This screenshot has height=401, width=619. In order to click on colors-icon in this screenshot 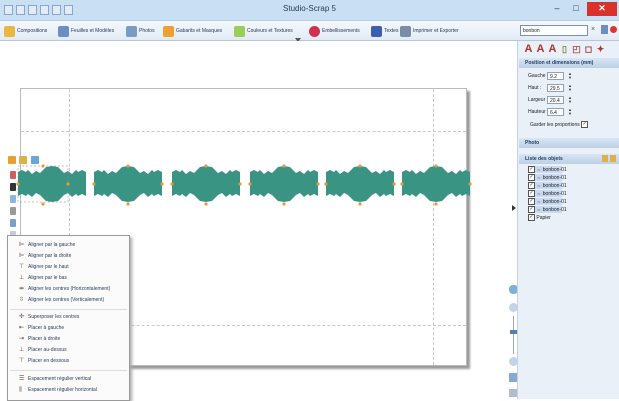, I will do `click(239, 31)`.